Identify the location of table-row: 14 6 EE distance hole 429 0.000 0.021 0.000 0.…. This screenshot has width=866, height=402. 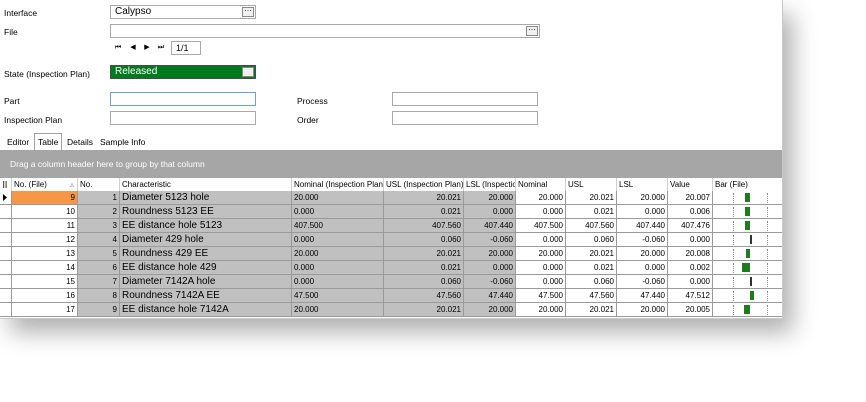
(391, 268).